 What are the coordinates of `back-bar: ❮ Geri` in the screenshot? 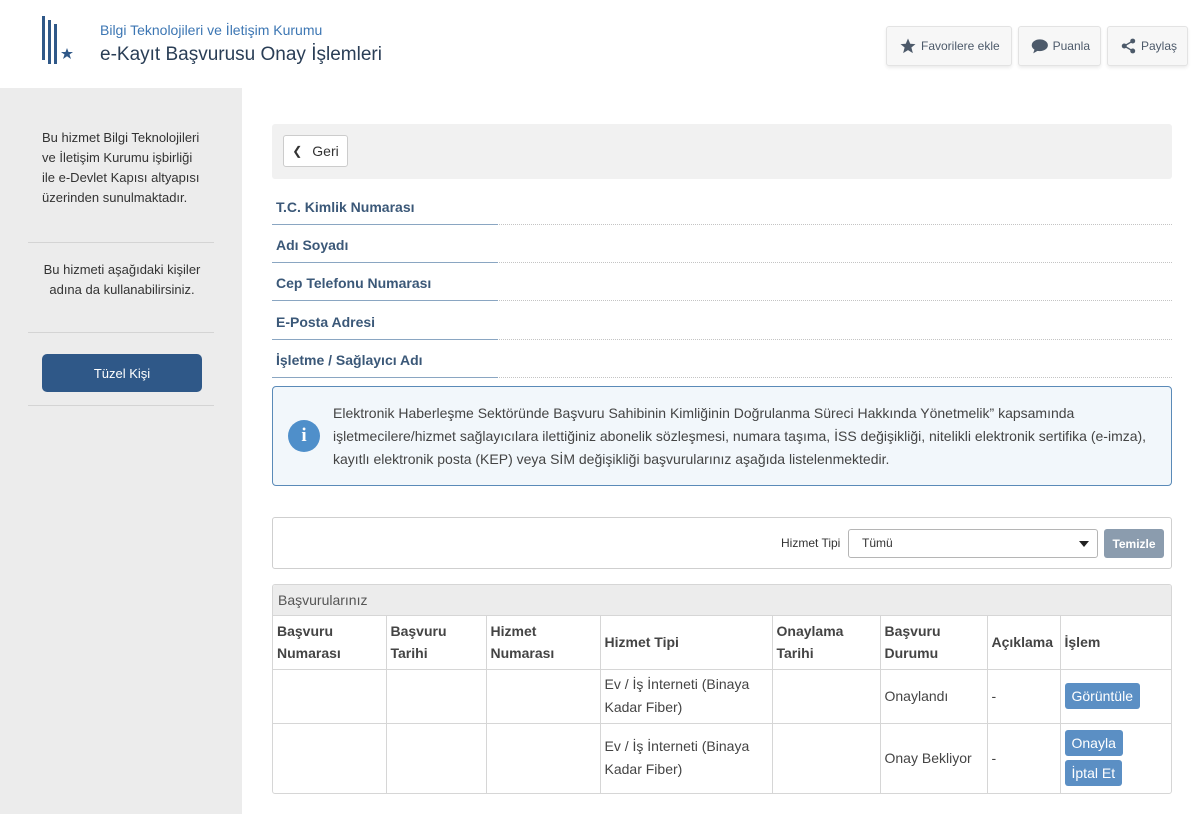 It's located at (722, 151).